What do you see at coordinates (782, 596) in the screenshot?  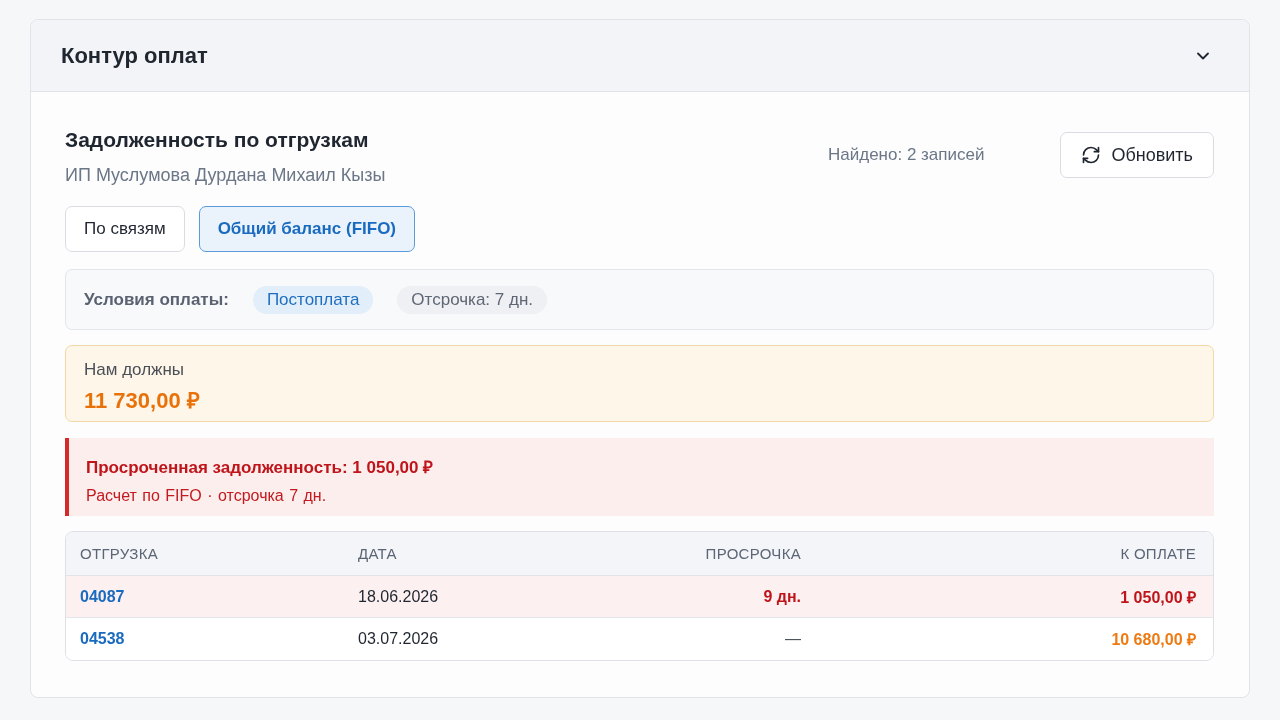 I see `overdue-days-cell: 9 дн.` at bounding box center [782, 596].